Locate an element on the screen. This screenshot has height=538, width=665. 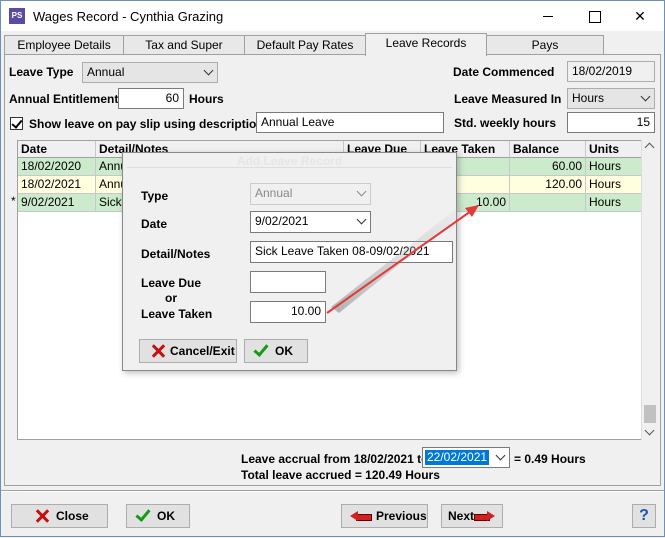
annotation-arrow-overlay is located at coordinates (404, 255).